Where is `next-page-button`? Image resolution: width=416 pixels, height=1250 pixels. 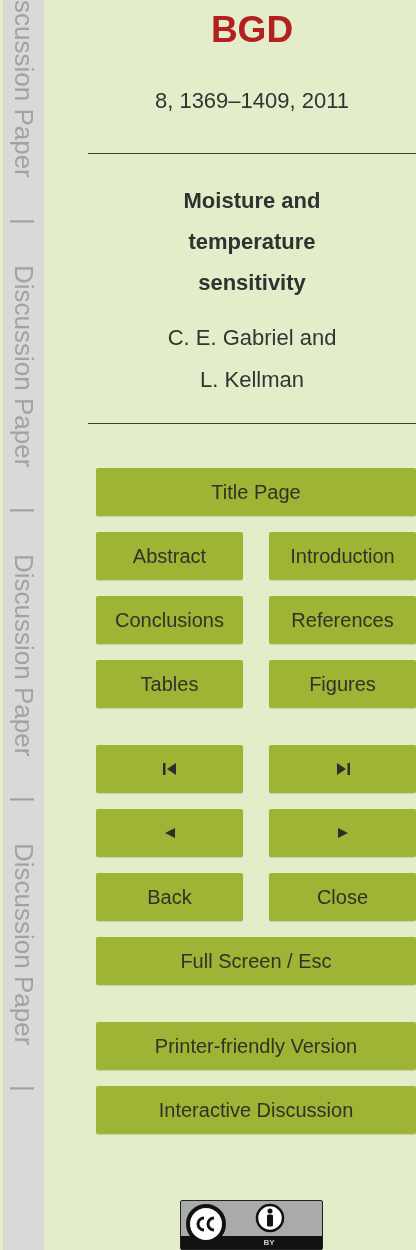 next-page-button is located at coordinates (342, 833).